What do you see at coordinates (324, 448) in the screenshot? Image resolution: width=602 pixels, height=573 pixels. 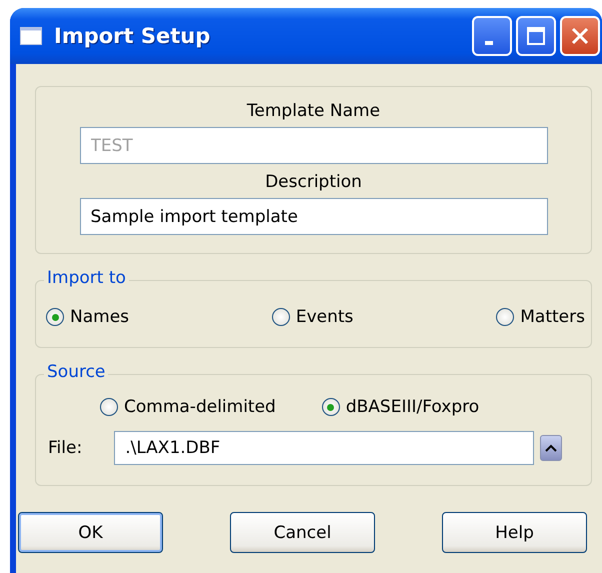 I see `file-path-field: .\LAX1.DBF` at bounding box center [324, 448].